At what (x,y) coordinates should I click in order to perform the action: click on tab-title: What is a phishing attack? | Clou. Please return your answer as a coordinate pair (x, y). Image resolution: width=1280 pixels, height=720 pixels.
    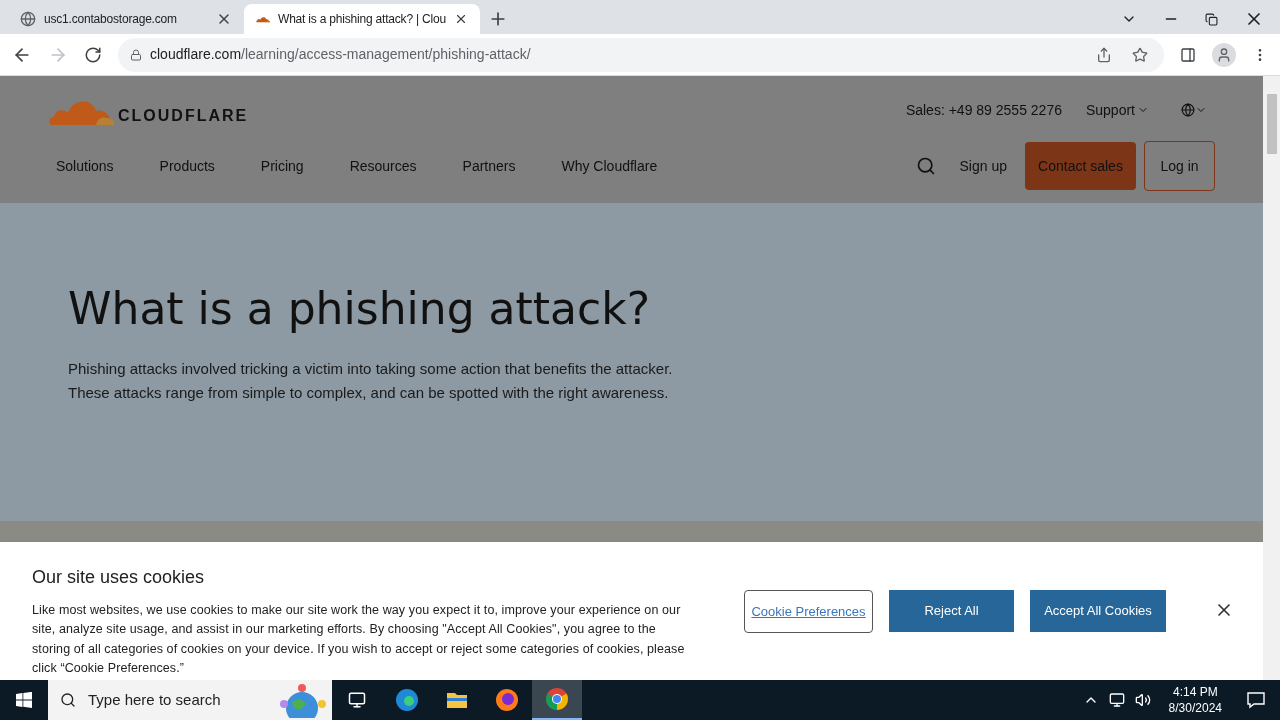
    Looking at the image, I should click on (362, 19).